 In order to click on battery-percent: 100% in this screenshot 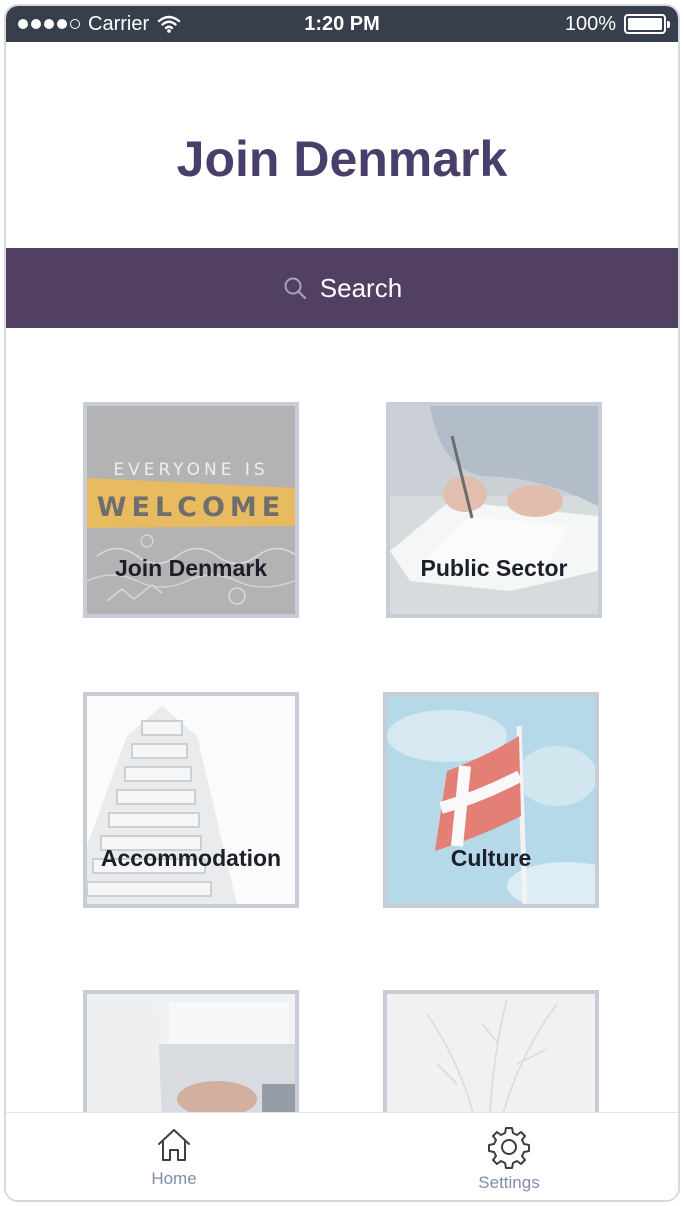, I will do `click(590, 23)`.